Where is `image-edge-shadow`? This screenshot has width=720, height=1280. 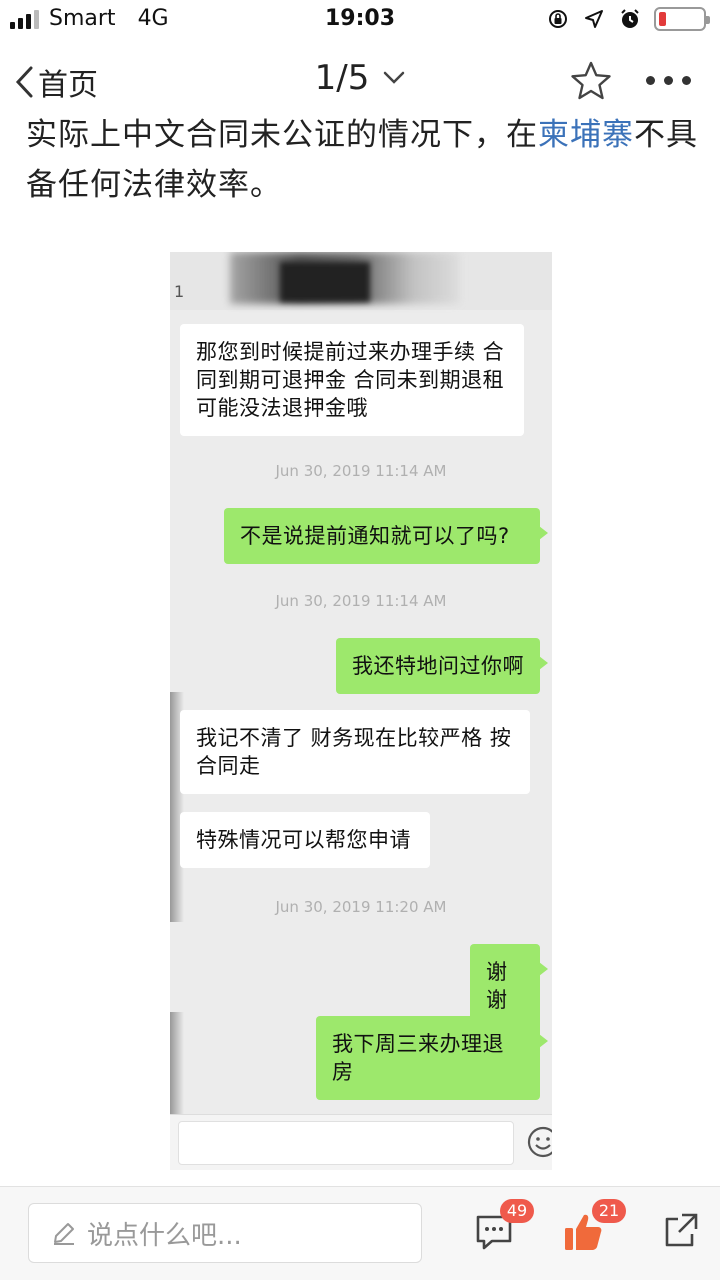 image-edge-shadow is located at coordinates (177, 1067).